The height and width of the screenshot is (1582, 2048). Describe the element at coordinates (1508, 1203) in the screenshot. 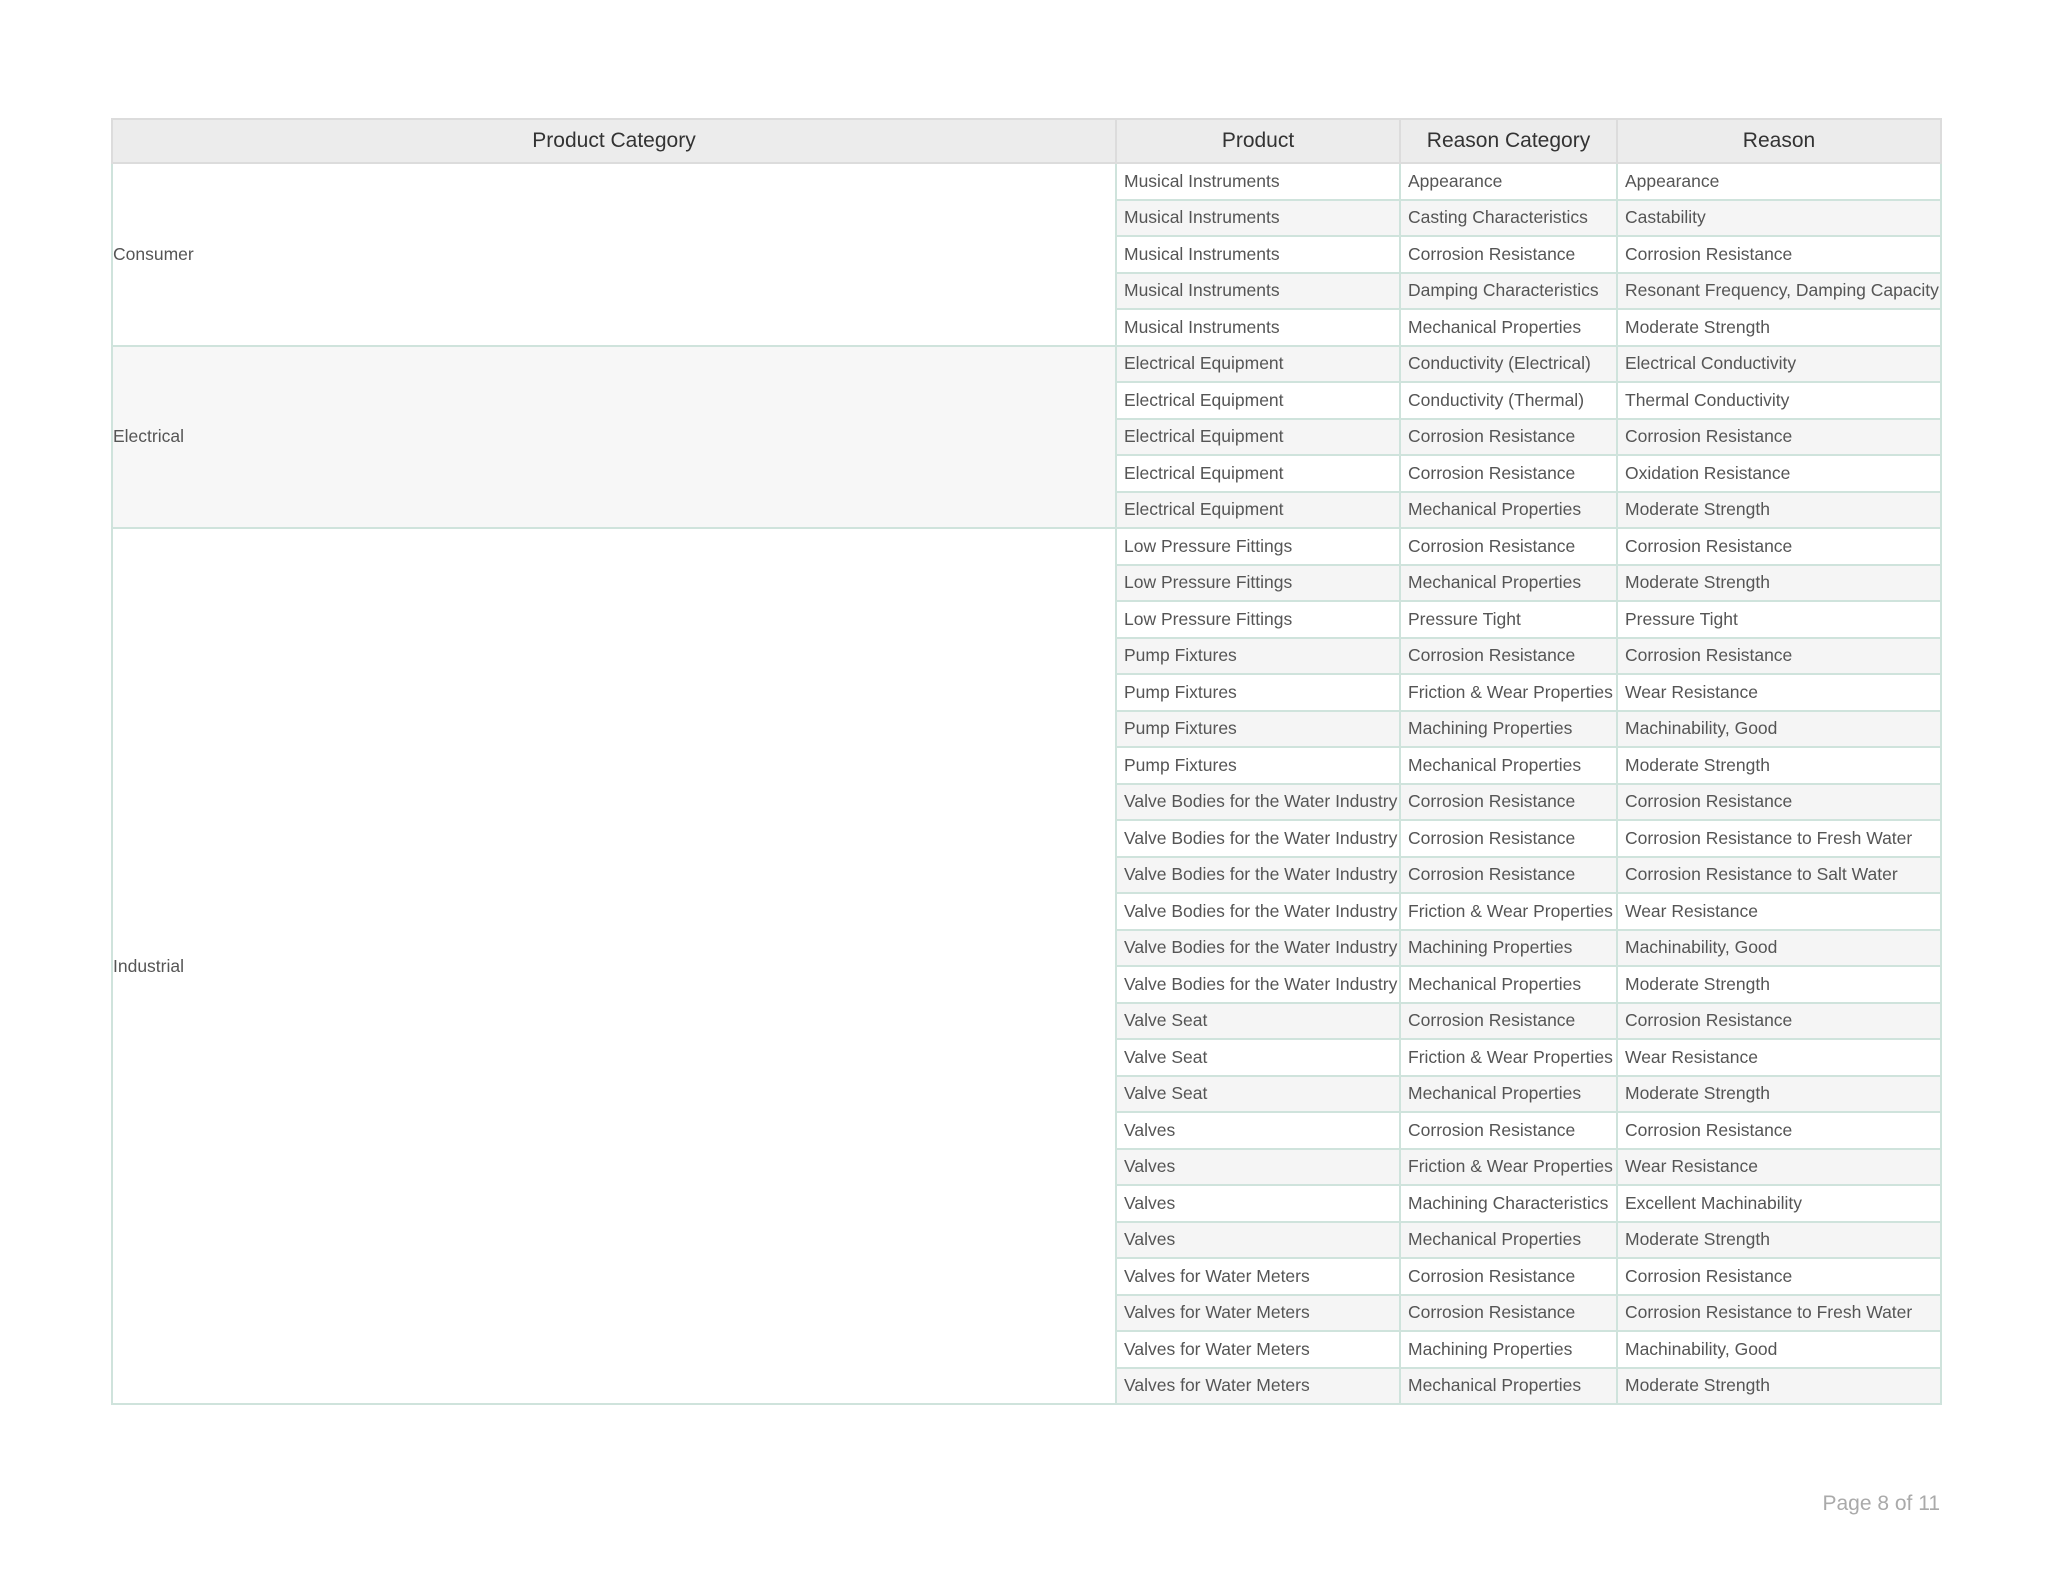

I see `reason-category-cell: Machining Characteristics` at that location.